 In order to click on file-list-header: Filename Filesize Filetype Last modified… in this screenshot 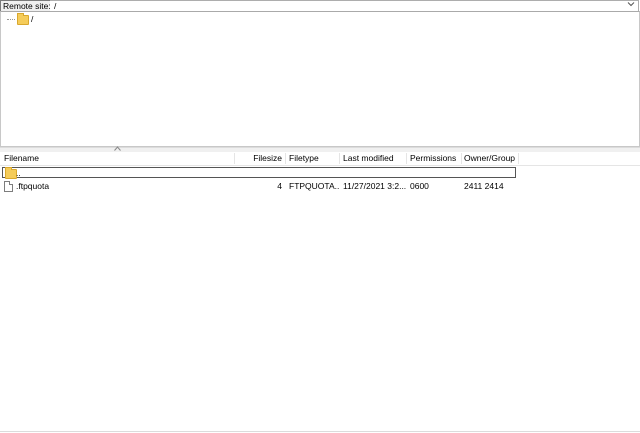, I will do `click(320, 159)`.